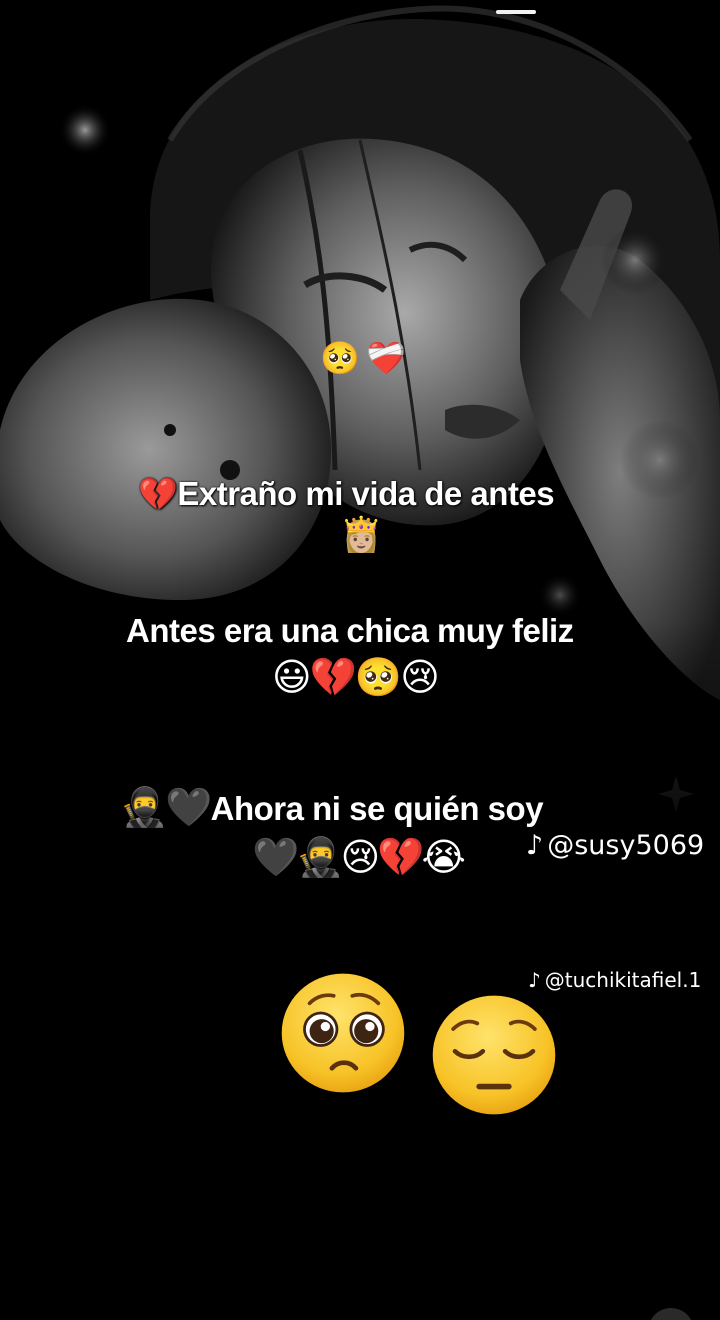  Describe the element at coordinates (377, 808) in the screenshot. I see `caption-line-3-text: Ahora ni se quién soy` at that location.